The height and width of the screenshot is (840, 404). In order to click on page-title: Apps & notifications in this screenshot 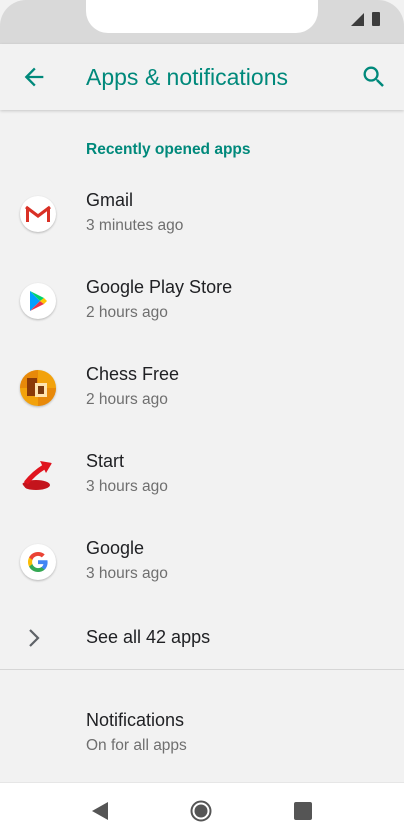, I will do `click(187, 77)`.